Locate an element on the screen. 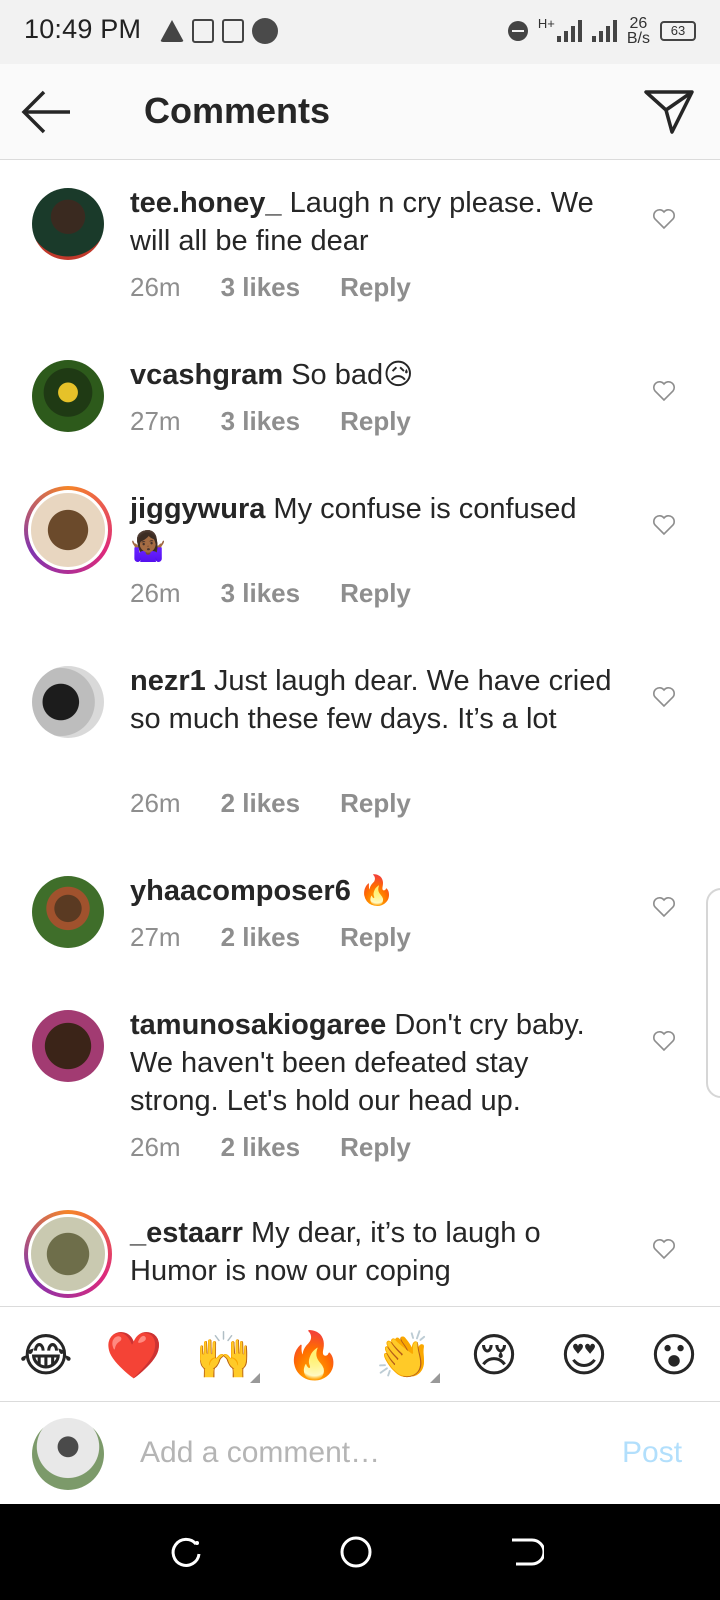 The image size is (720, 1600). comment-input is located at coordinates (365, 1453).